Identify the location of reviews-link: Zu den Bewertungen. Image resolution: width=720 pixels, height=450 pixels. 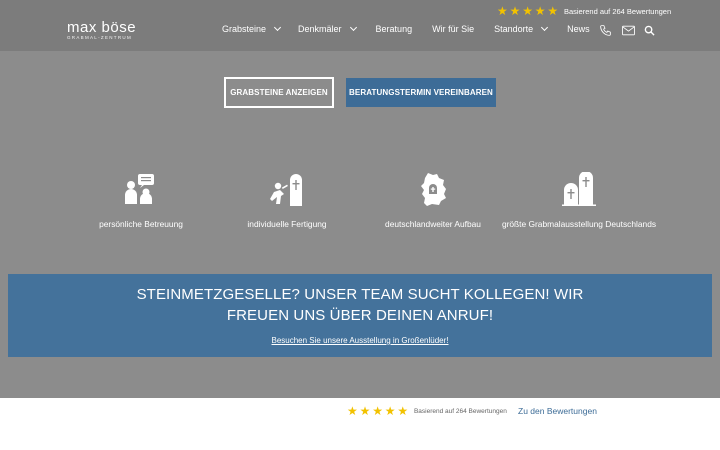
(557, 411).